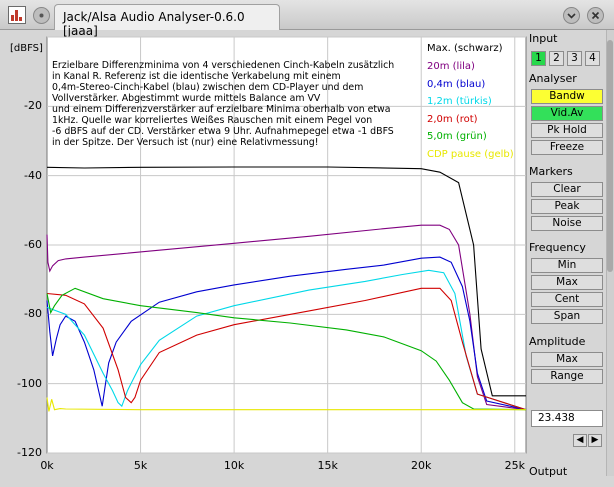 The width and height of the screenshot is (614, 487). I want to click on x-tick-label: 15k, so click(327, 465).